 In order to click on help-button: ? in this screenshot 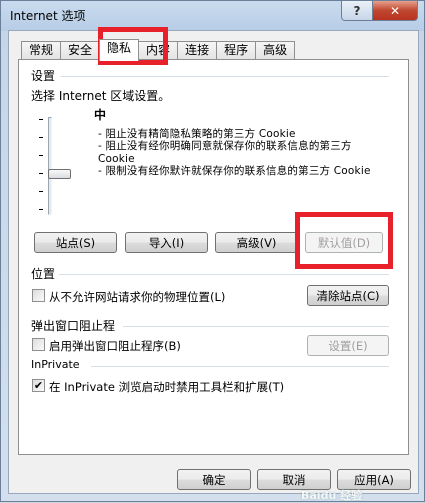, I will do `click(357, 11)`.